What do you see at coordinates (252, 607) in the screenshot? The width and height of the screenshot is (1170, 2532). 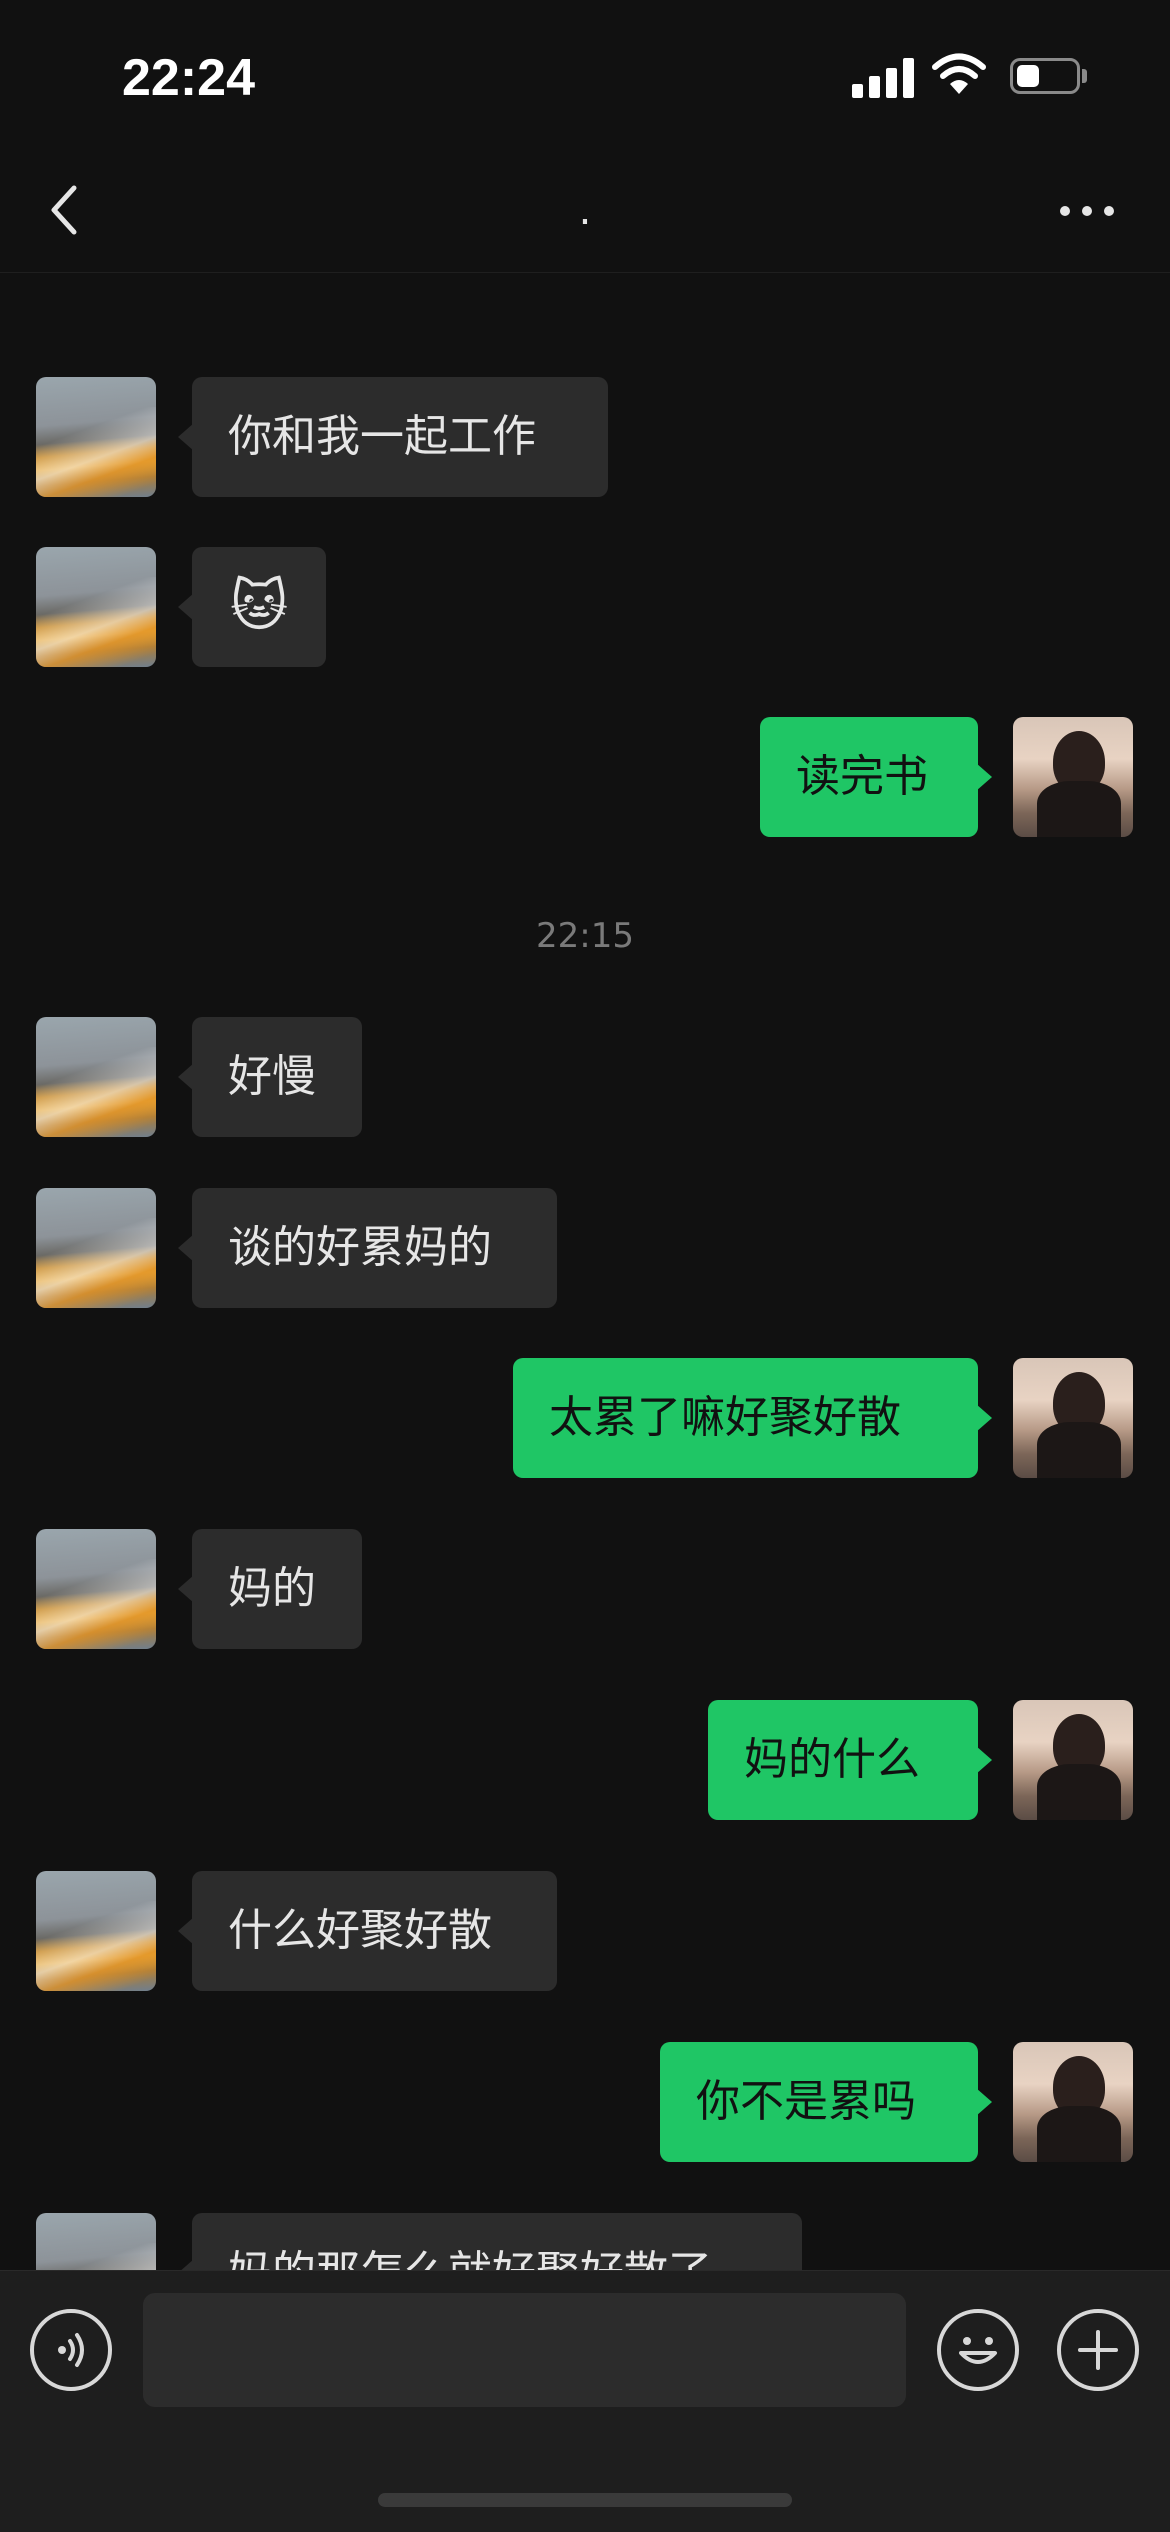 I see `message-bubble-emoji: 🐱` at bounding box center [252, 607].